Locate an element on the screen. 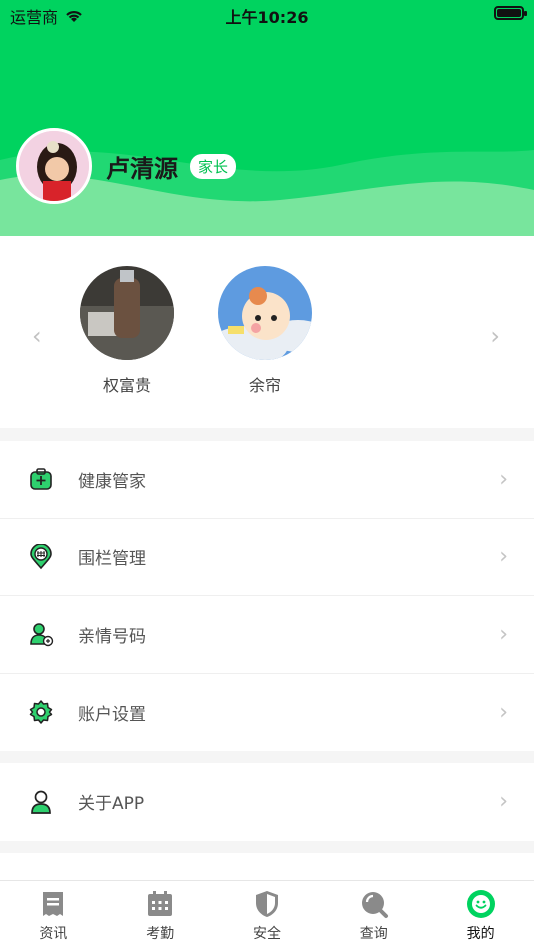 Image resolution: width=534 pixels, height=950 pixels. menu-item-about: 关于APP › is located at coordinates (267, 802).